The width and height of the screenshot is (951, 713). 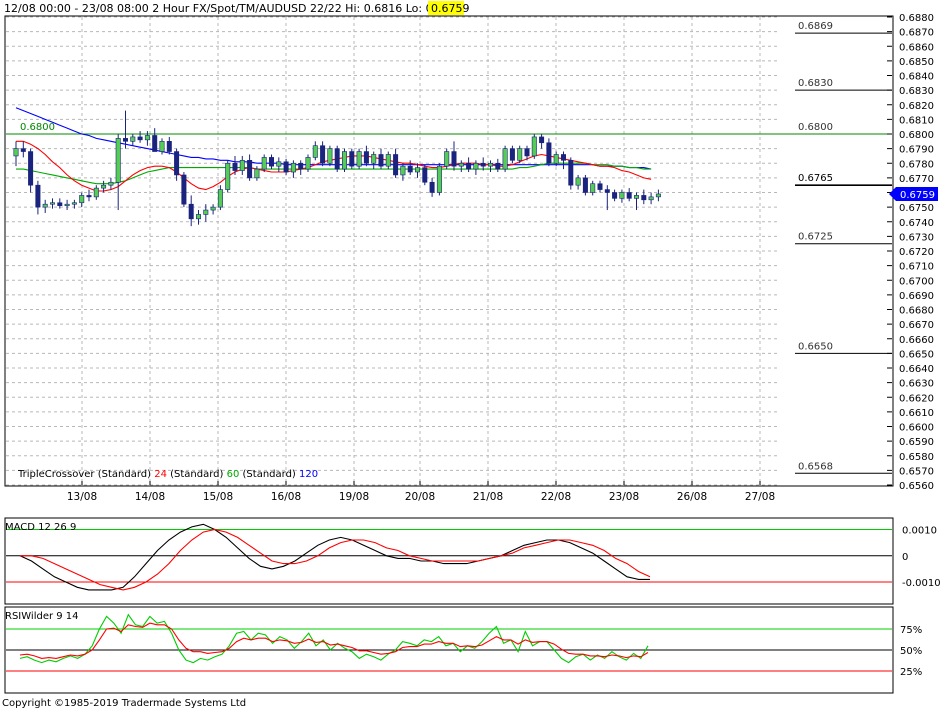 What do you see at coordinates (760, 497) in the screenshot?
I see `x-tick-label: 27/08` at bounding box center [760, 497].